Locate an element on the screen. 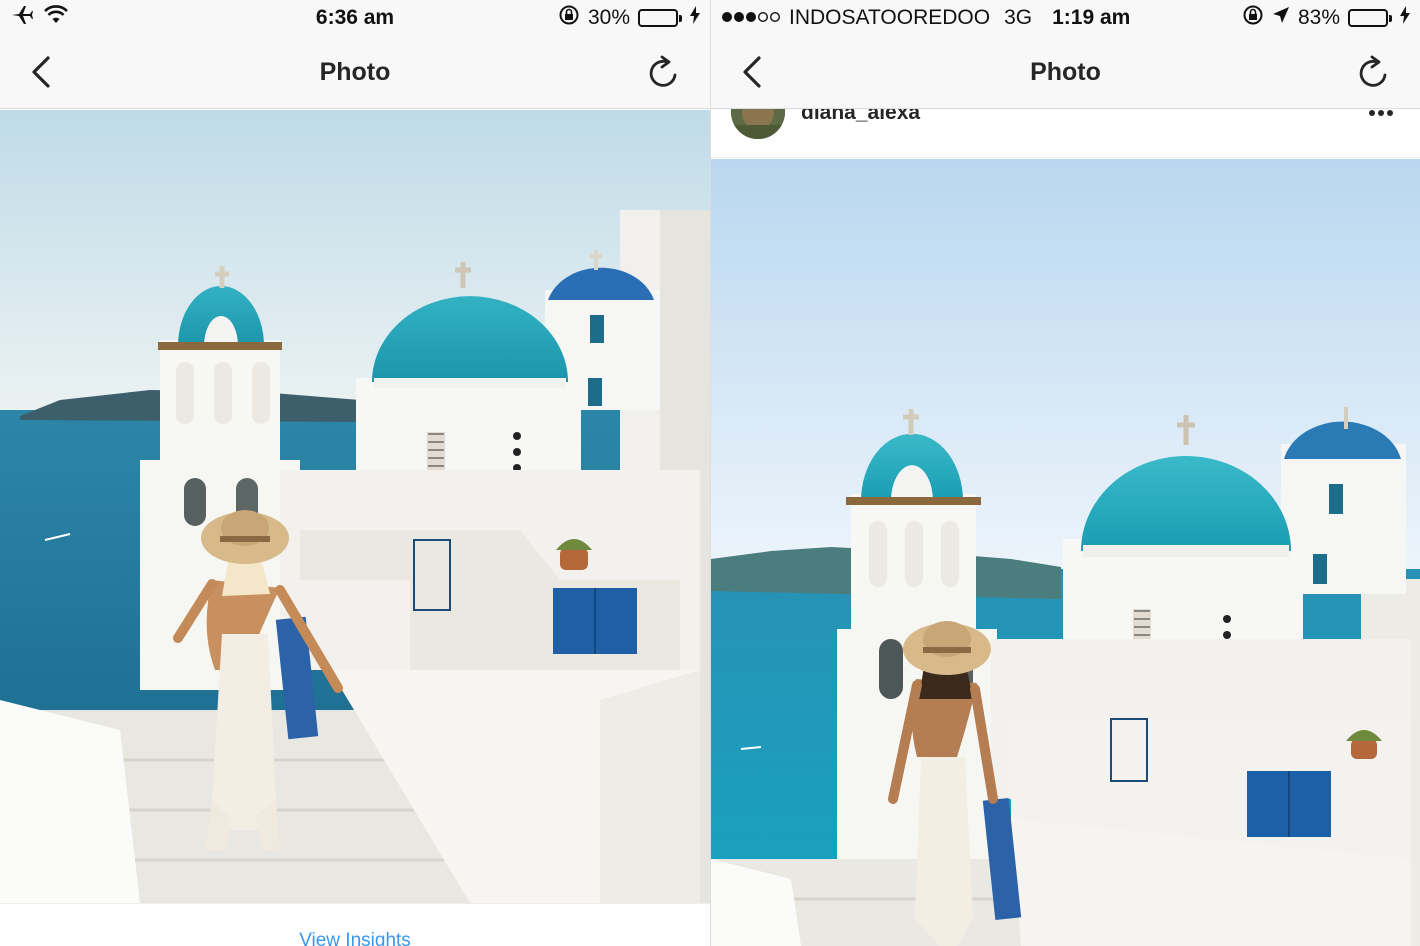  more-options-icon is located at coordinates (1381, 113).